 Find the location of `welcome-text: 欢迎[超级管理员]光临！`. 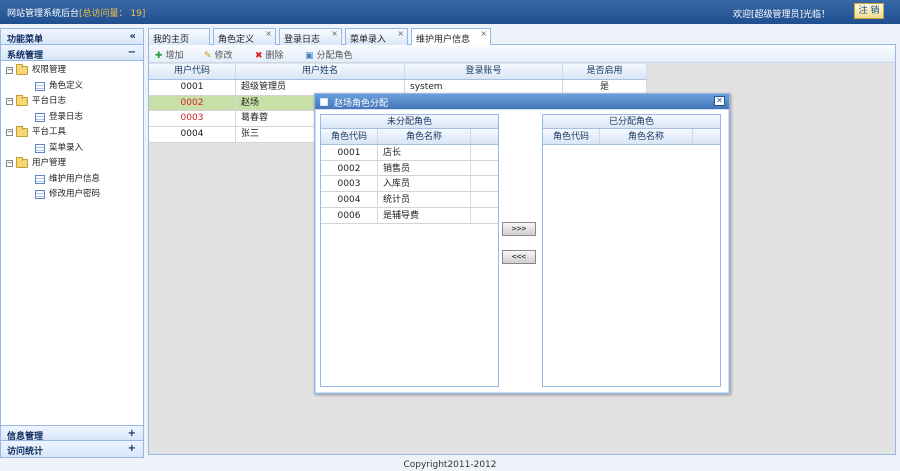

welcome-text: 欢迎[超级管理员]光临！ is located at coordinates (781, 15).